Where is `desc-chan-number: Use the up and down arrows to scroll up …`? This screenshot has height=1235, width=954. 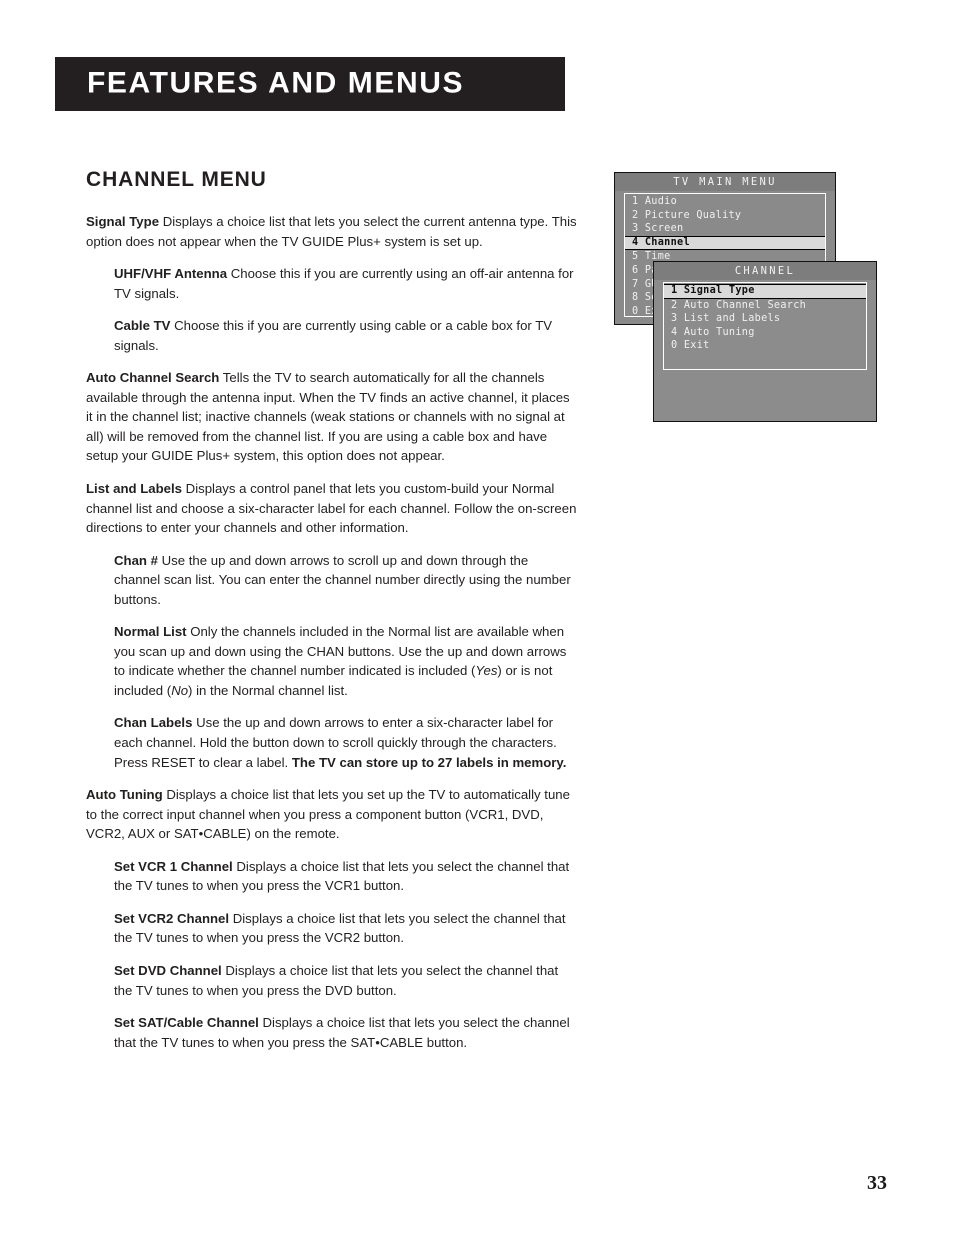 desc-chan-number: Use the up and down arrows to scroll up … is located at coordinates (342, 579).